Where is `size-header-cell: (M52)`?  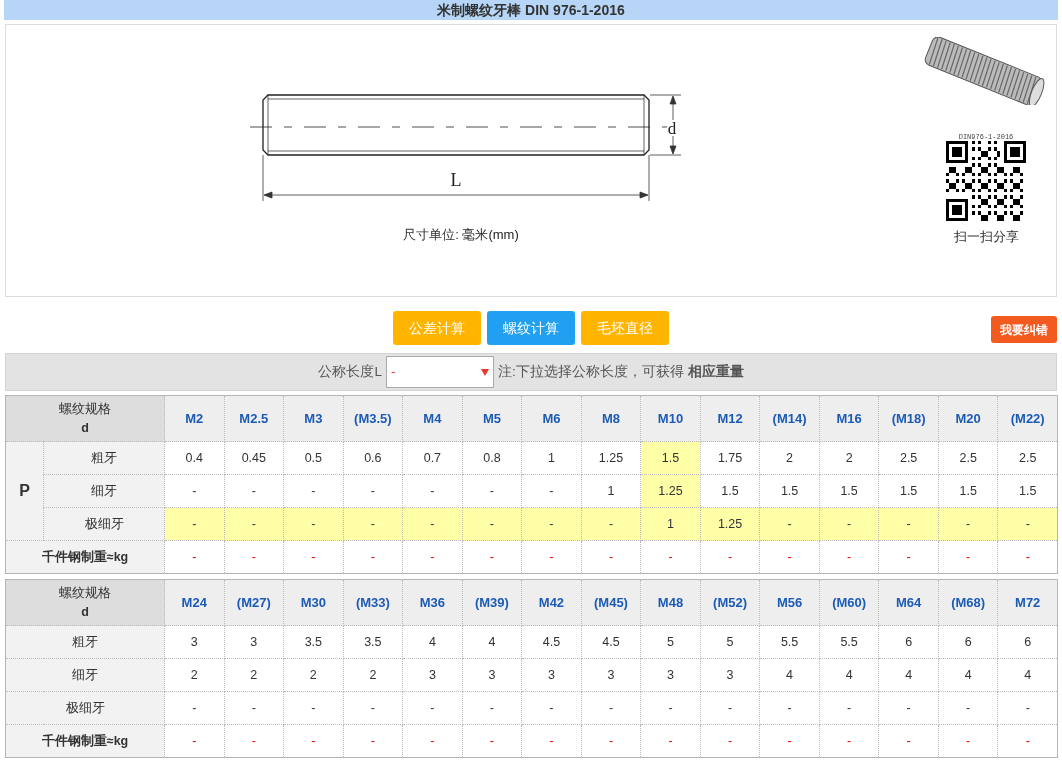
size-header-cell: (M52) is located at coordinates (730, 602).